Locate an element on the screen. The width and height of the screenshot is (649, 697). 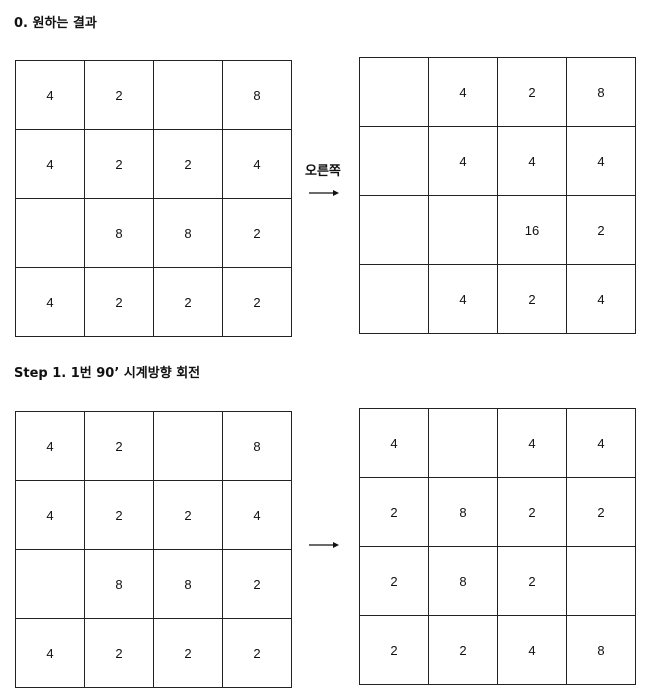
operation-label: 오른쪽 is located at coordinates (323, 171).